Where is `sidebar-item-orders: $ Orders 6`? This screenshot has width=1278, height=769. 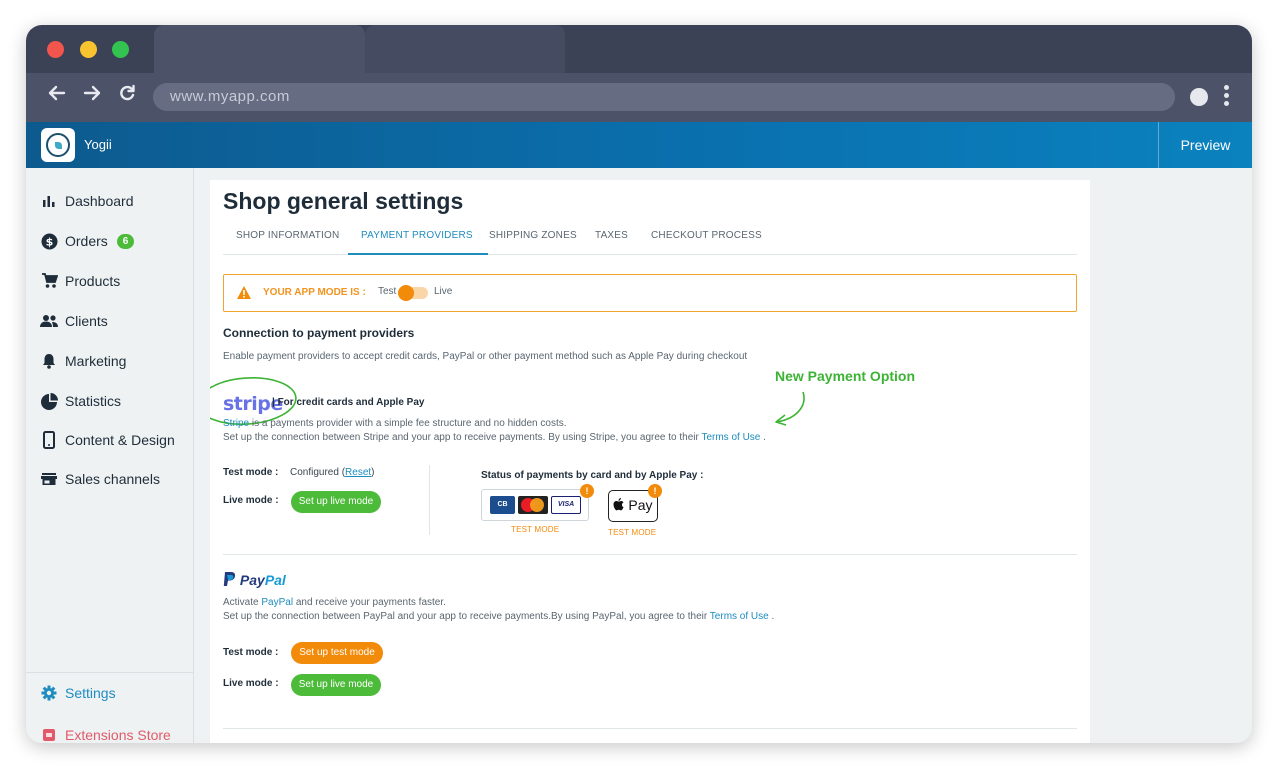
sidebar-item-orders: $ Orders 6 is located at coordinates (87, 241).